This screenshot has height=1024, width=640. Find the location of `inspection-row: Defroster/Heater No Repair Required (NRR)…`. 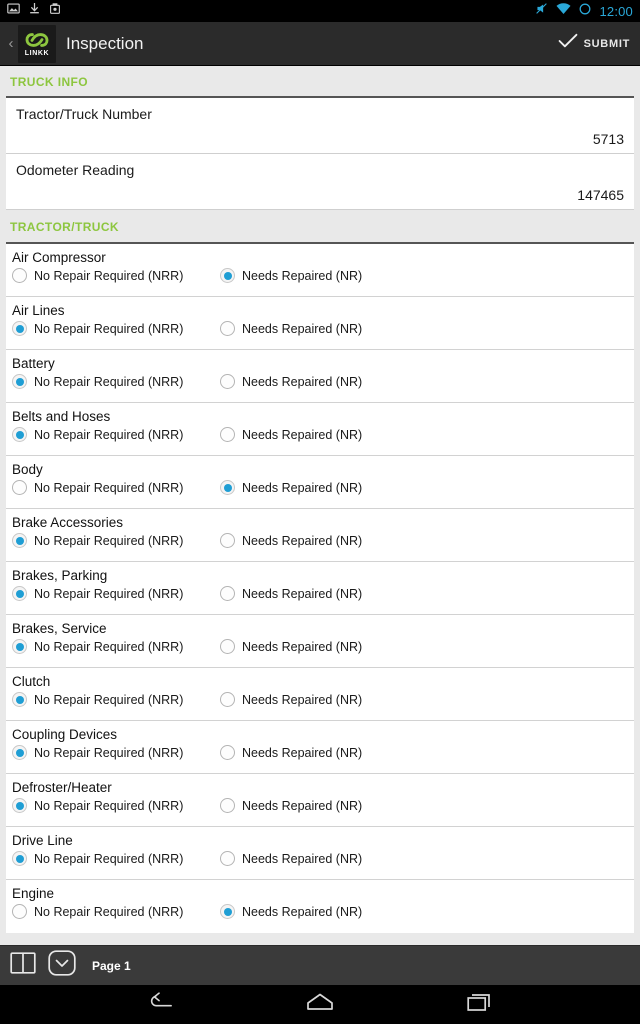

inspection-row: Defroster/Heater No Repair Required (NRR)… is located at coordinates (320, 800).